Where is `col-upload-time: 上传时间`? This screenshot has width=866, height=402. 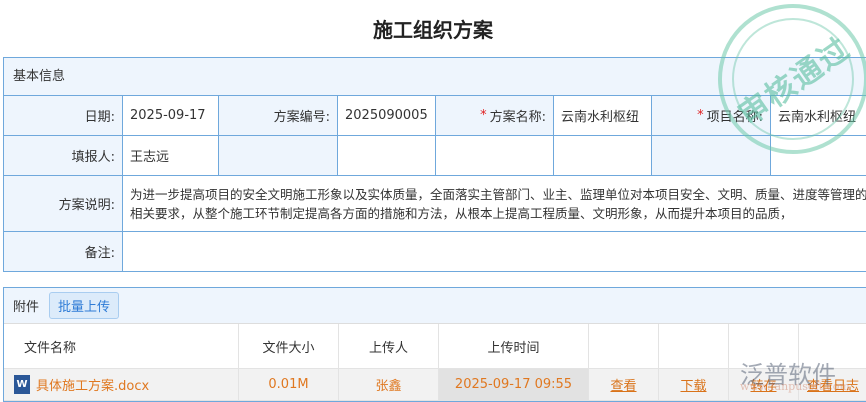 col-upload-time: 上传时间 is located at coordinates (514, 346).